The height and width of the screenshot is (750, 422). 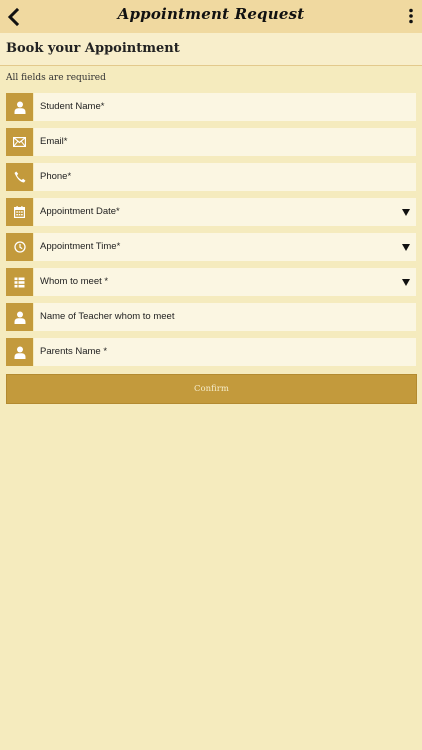 I want to click on section-title: Book your Appointment, so click(x=93, y=48).